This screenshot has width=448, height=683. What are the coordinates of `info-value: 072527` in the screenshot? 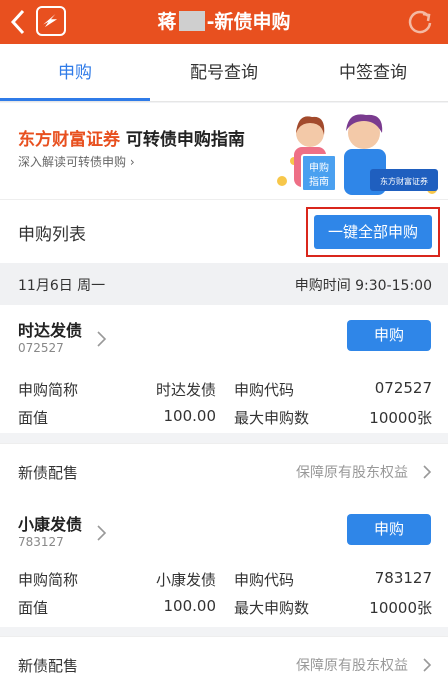 It's located at (403, 388).